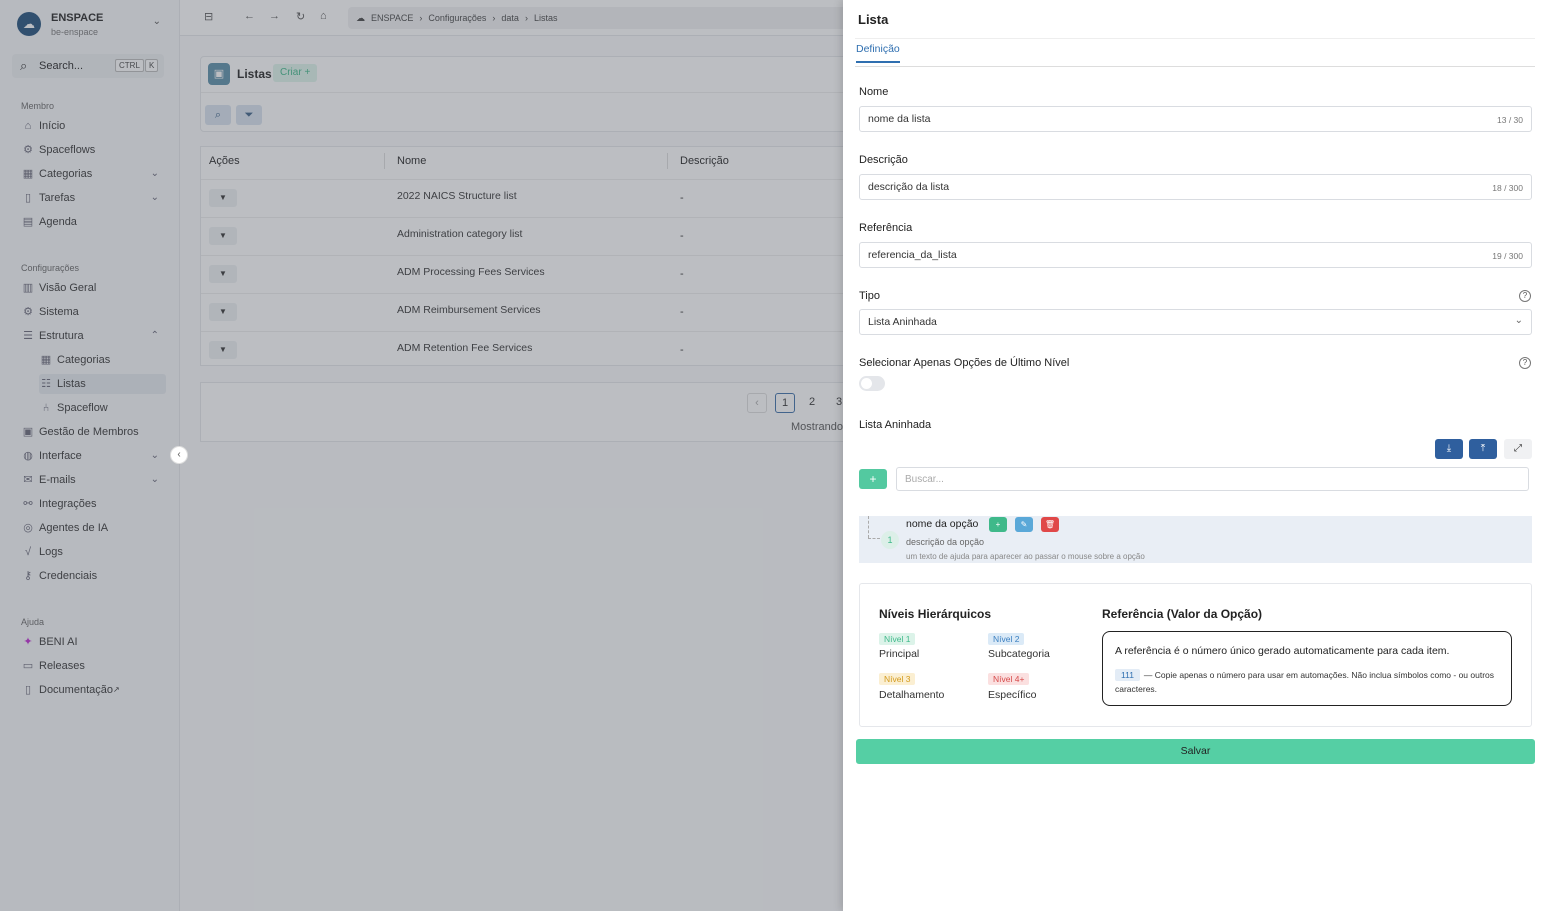  What do you see at coordinates (1006, 639) in the screenshot?
I see `level-badge: Nível 2` at bounding box center [1006, 639].